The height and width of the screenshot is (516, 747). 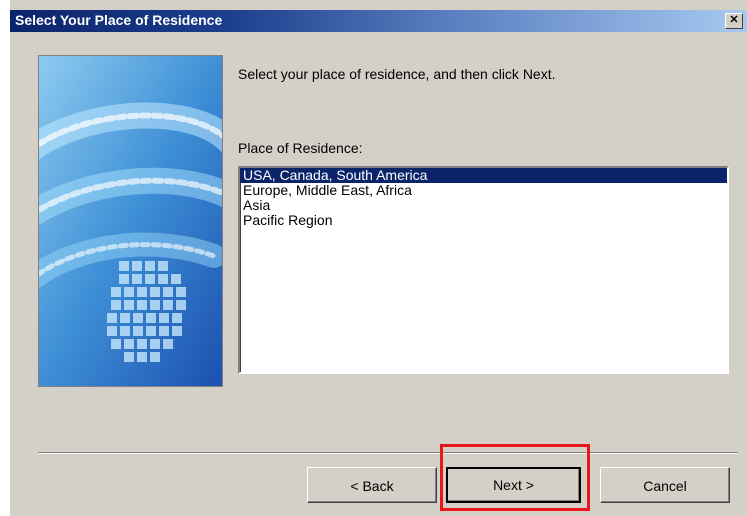 I want to click on close-button: ✕, so click(x=734, y=21).